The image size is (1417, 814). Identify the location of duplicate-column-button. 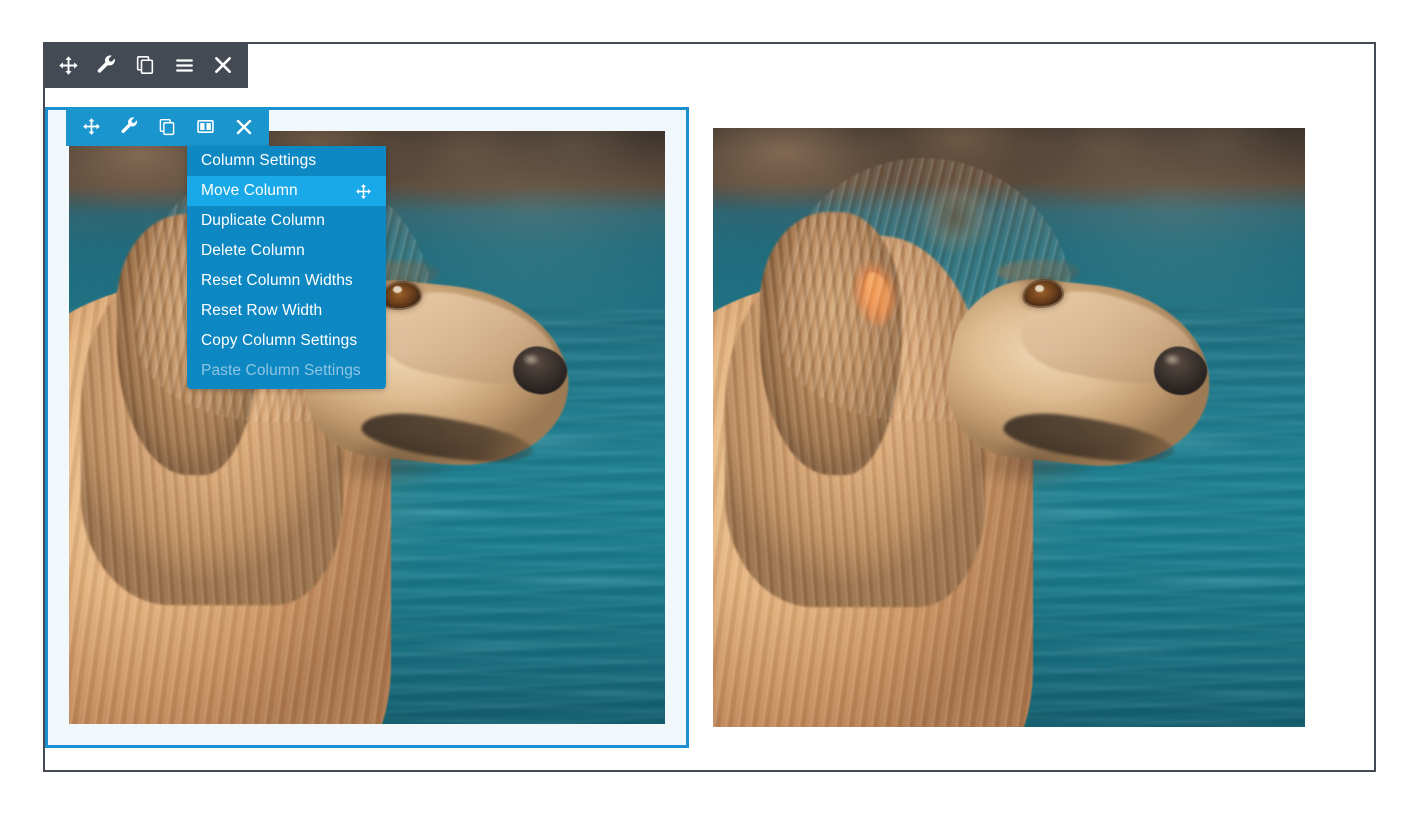
(167, 127).